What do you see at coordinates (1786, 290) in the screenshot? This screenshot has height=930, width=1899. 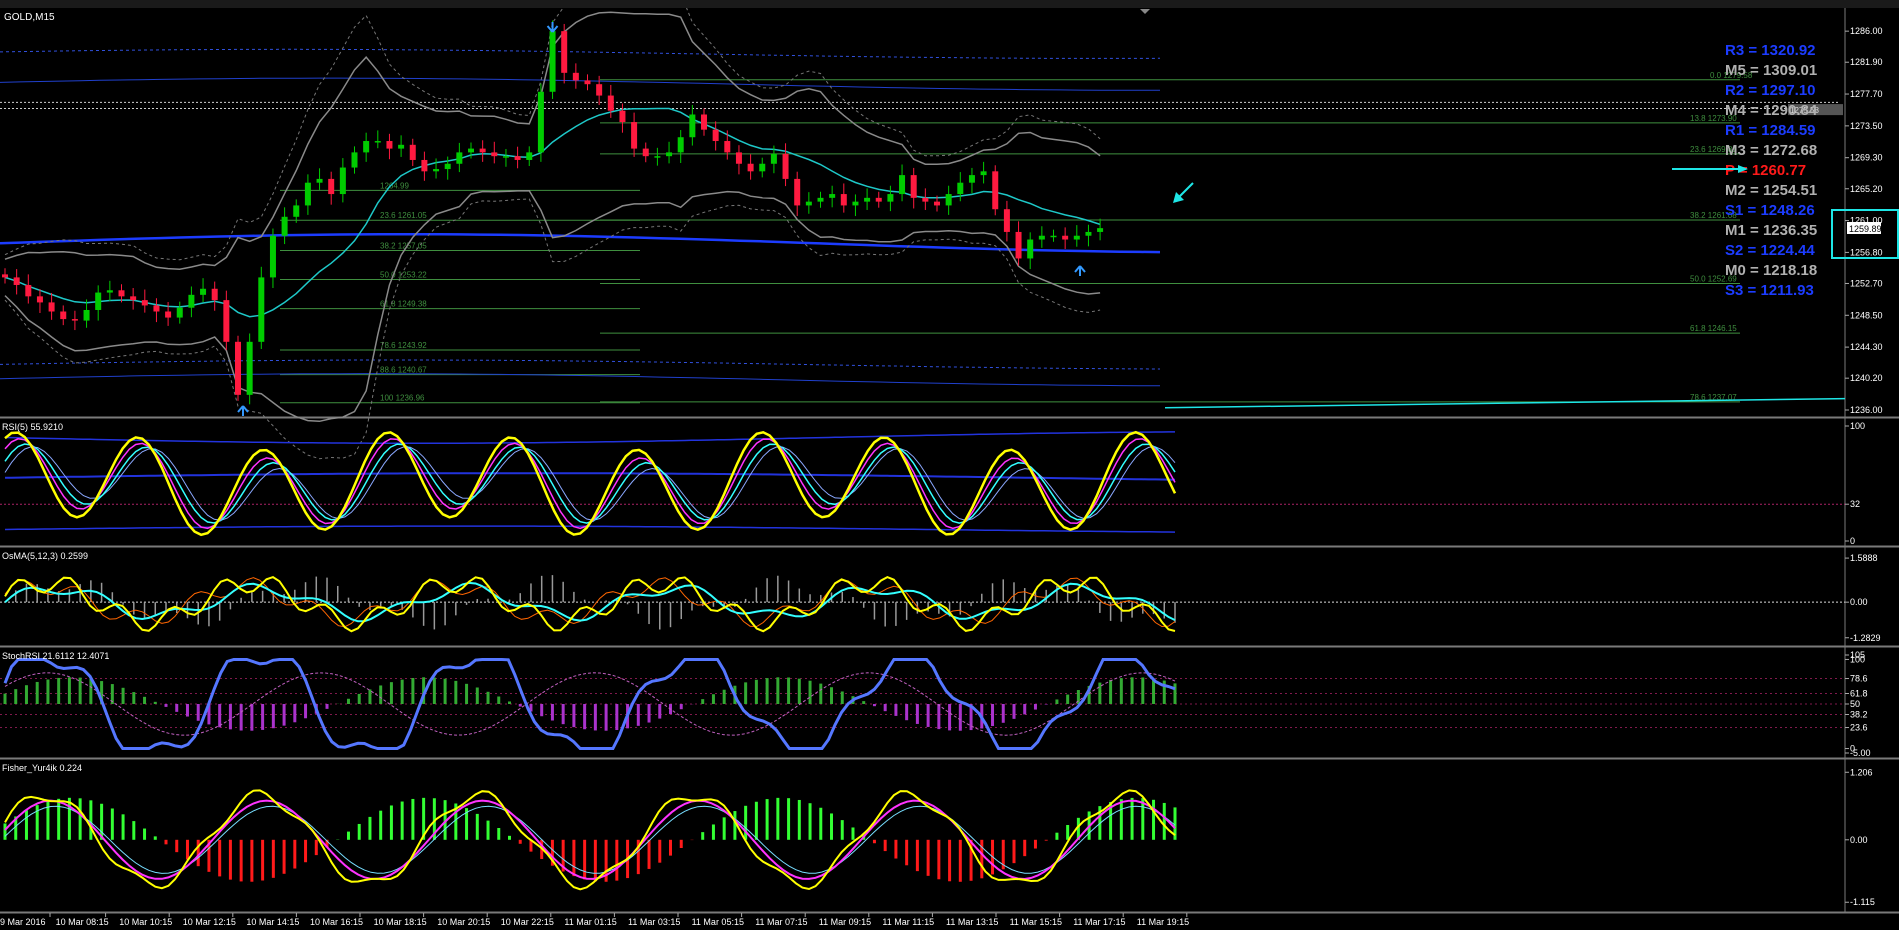 I see `pivot-value: 1211.93` at bounding box center [1786, 290].